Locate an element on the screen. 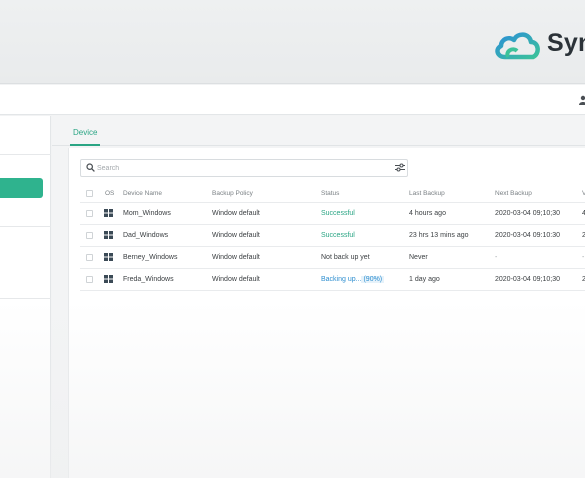 This screenshot has height=478, width=585. last-backup: 1 day ago is located at coordinates (424, 279).